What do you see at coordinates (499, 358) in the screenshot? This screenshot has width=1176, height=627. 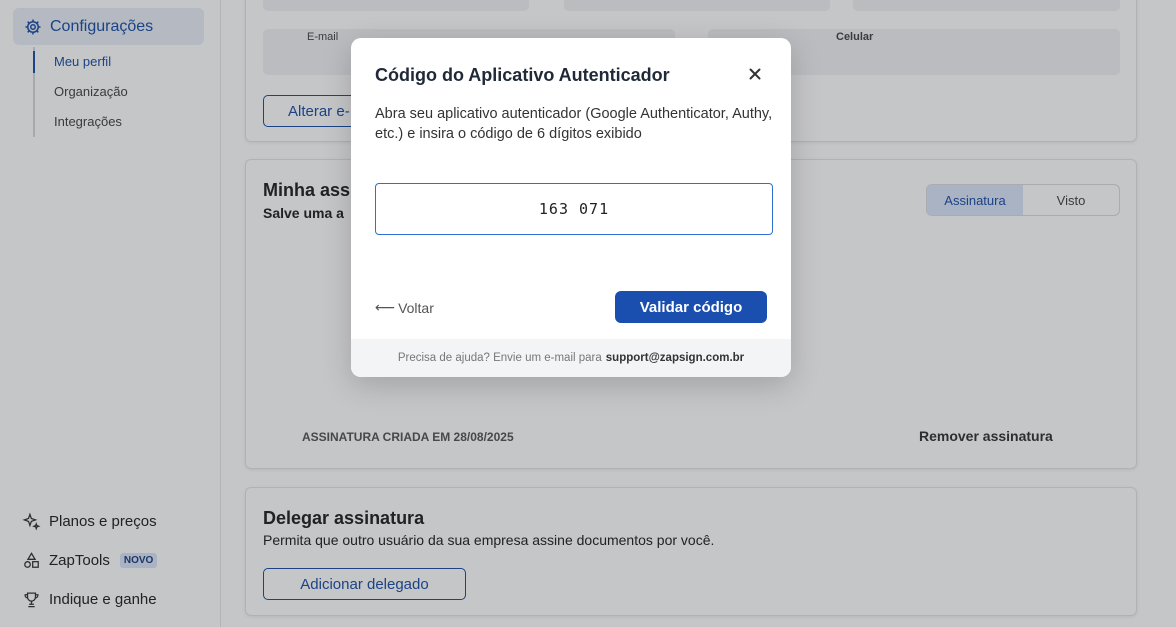 I see `footer-help-text: Precisa de ajuda? Envie um e-mail para` at bounding box center [499, 358].